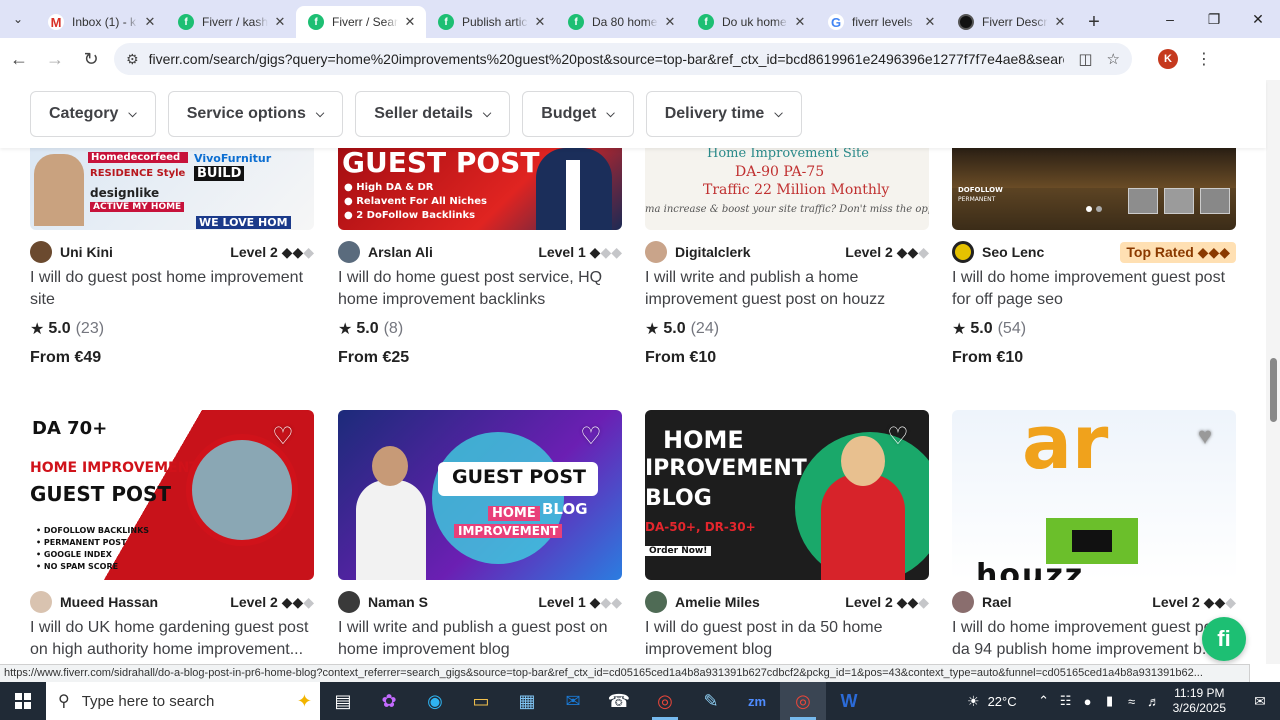 Image resolution: width=1280 pixels, height=720 pixels. I want to click on minimize-icon: –, so click(1170, 19).